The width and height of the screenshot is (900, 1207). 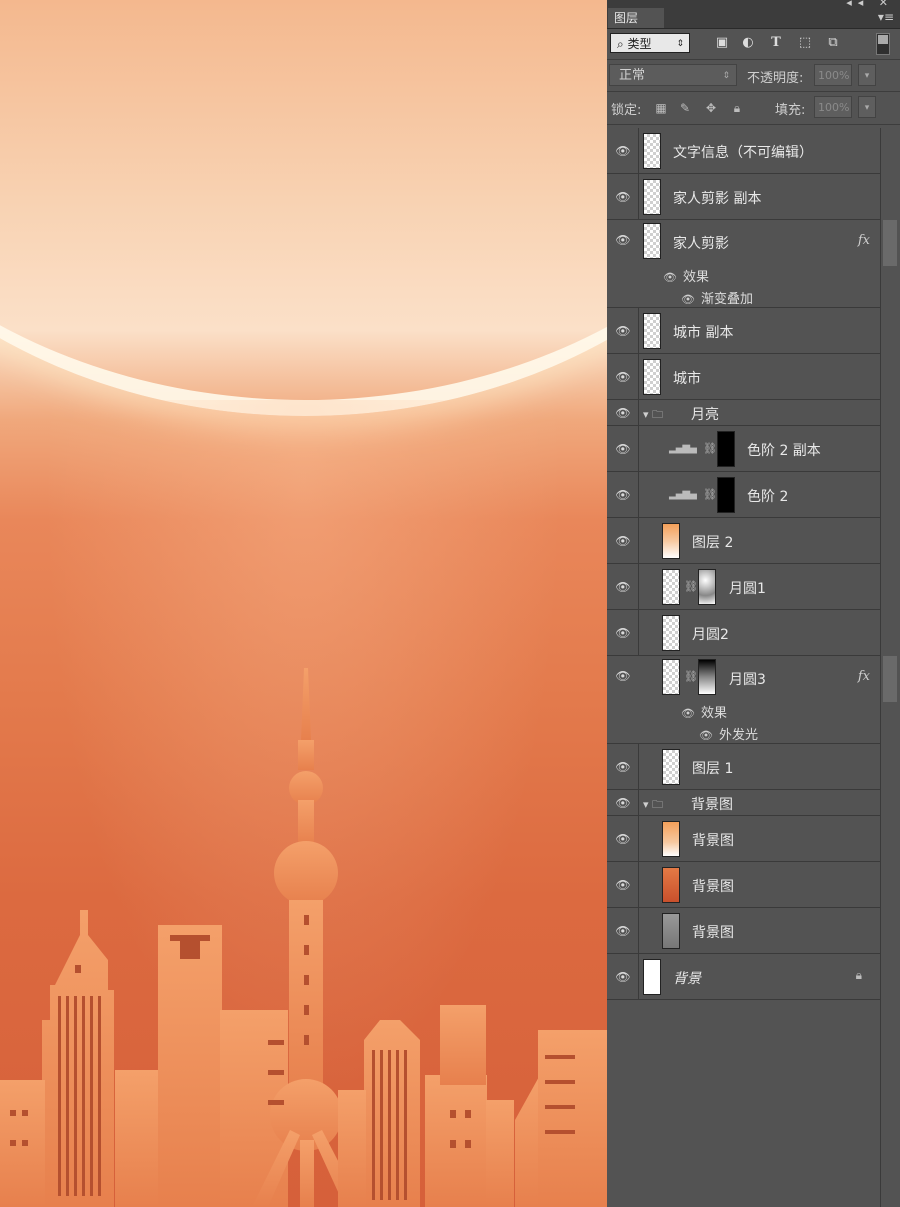 What do you see at coordinates (776, 43) in the screenshot?
I see `filter-type-icon: T` at bounding box center [776, 43].